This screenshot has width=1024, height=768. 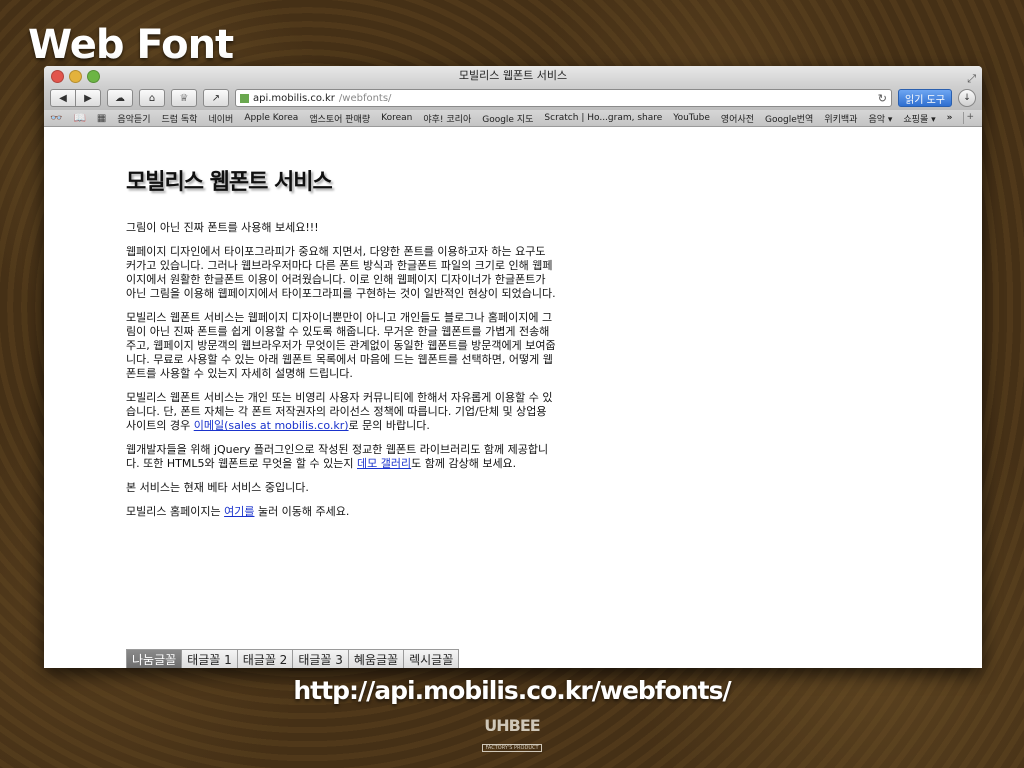 I want to click on developers-text-end: 도 함께 감상해 보세요., so click(x=464, y=463).